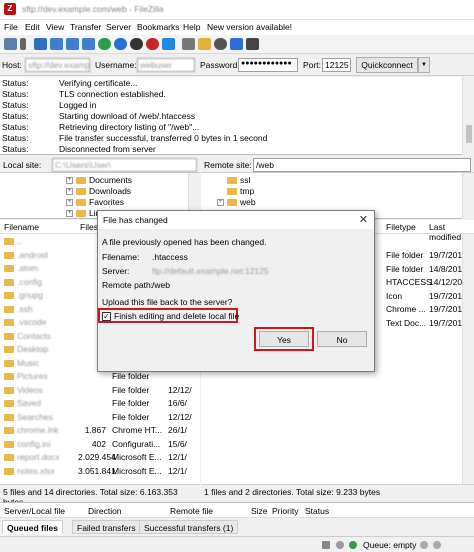 The width and height of the screenshot is (474, 552). Describe the element at coordinates (55, 27) in the screenshot. I see `menu-view: View` at that location.